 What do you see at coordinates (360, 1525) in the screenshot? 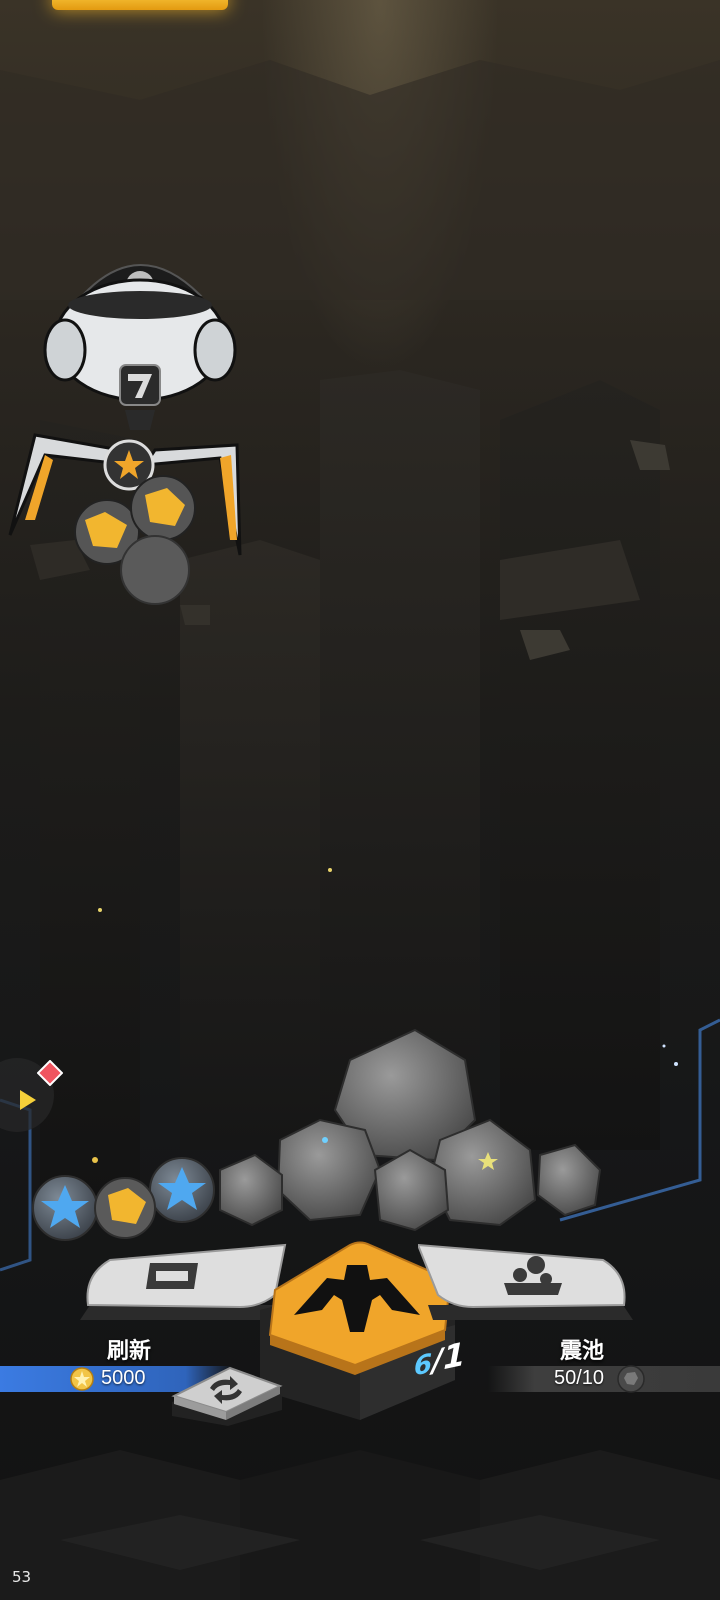
I see `floor-tiles` at bounding box center [360, 1525].